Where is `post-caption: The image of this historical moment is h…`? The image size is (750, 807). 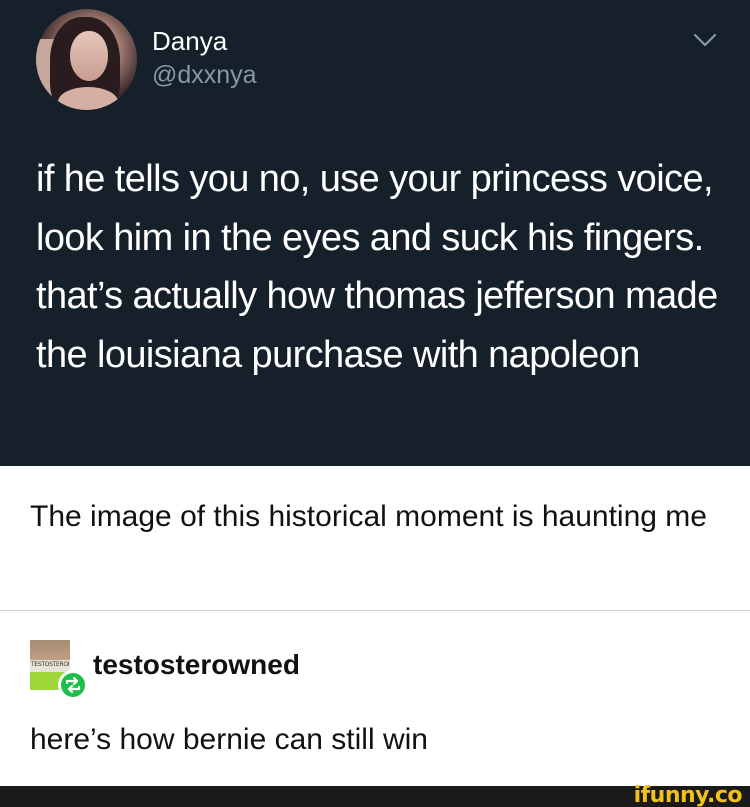 post-caption: The image of this historical moment is h… is located at coordinates (368, 516).